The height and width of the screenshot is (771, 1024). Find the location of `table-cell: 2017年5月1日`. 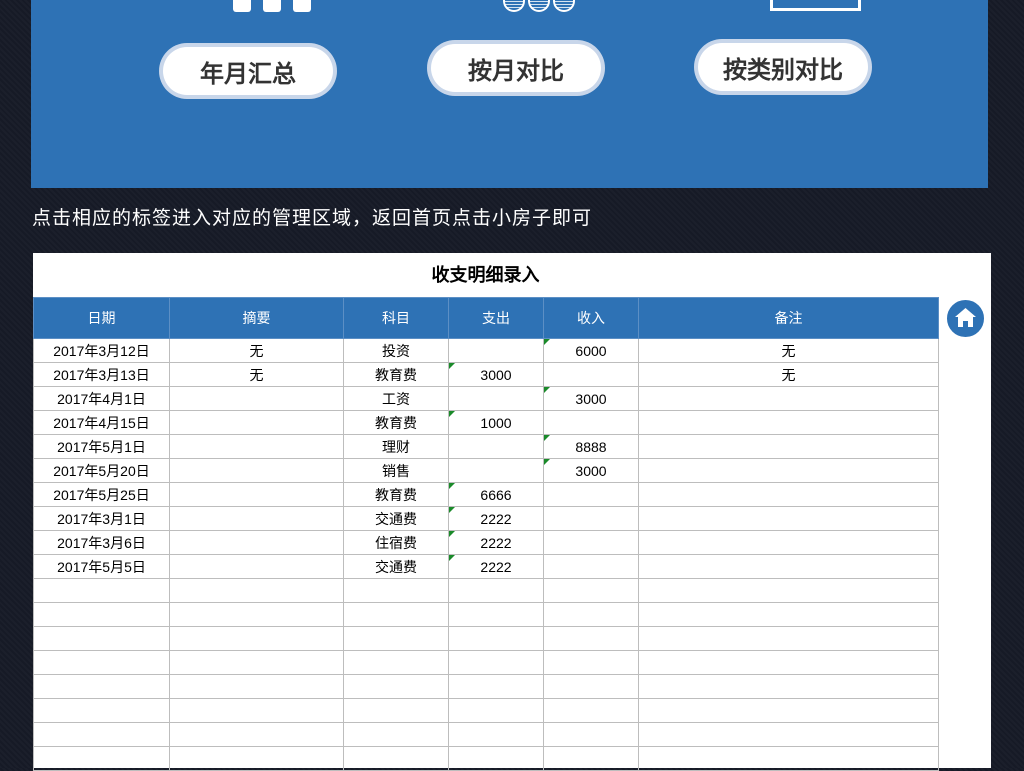

table-cell: 2017年5月1日 is located at coordinates (101, 446).